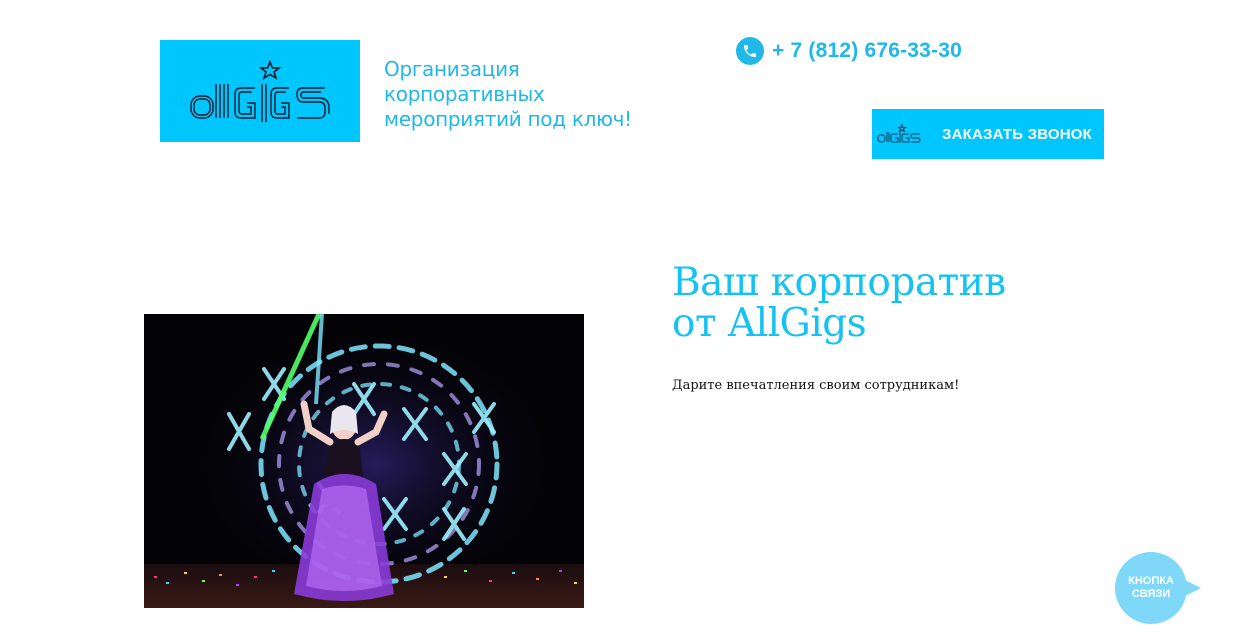 Image resolution: width=1253 pixels, height=644 pixels. I want to click on order-callback-button: ЗАКАЗАТЬ ЗВОНОК, so click(988, 134).